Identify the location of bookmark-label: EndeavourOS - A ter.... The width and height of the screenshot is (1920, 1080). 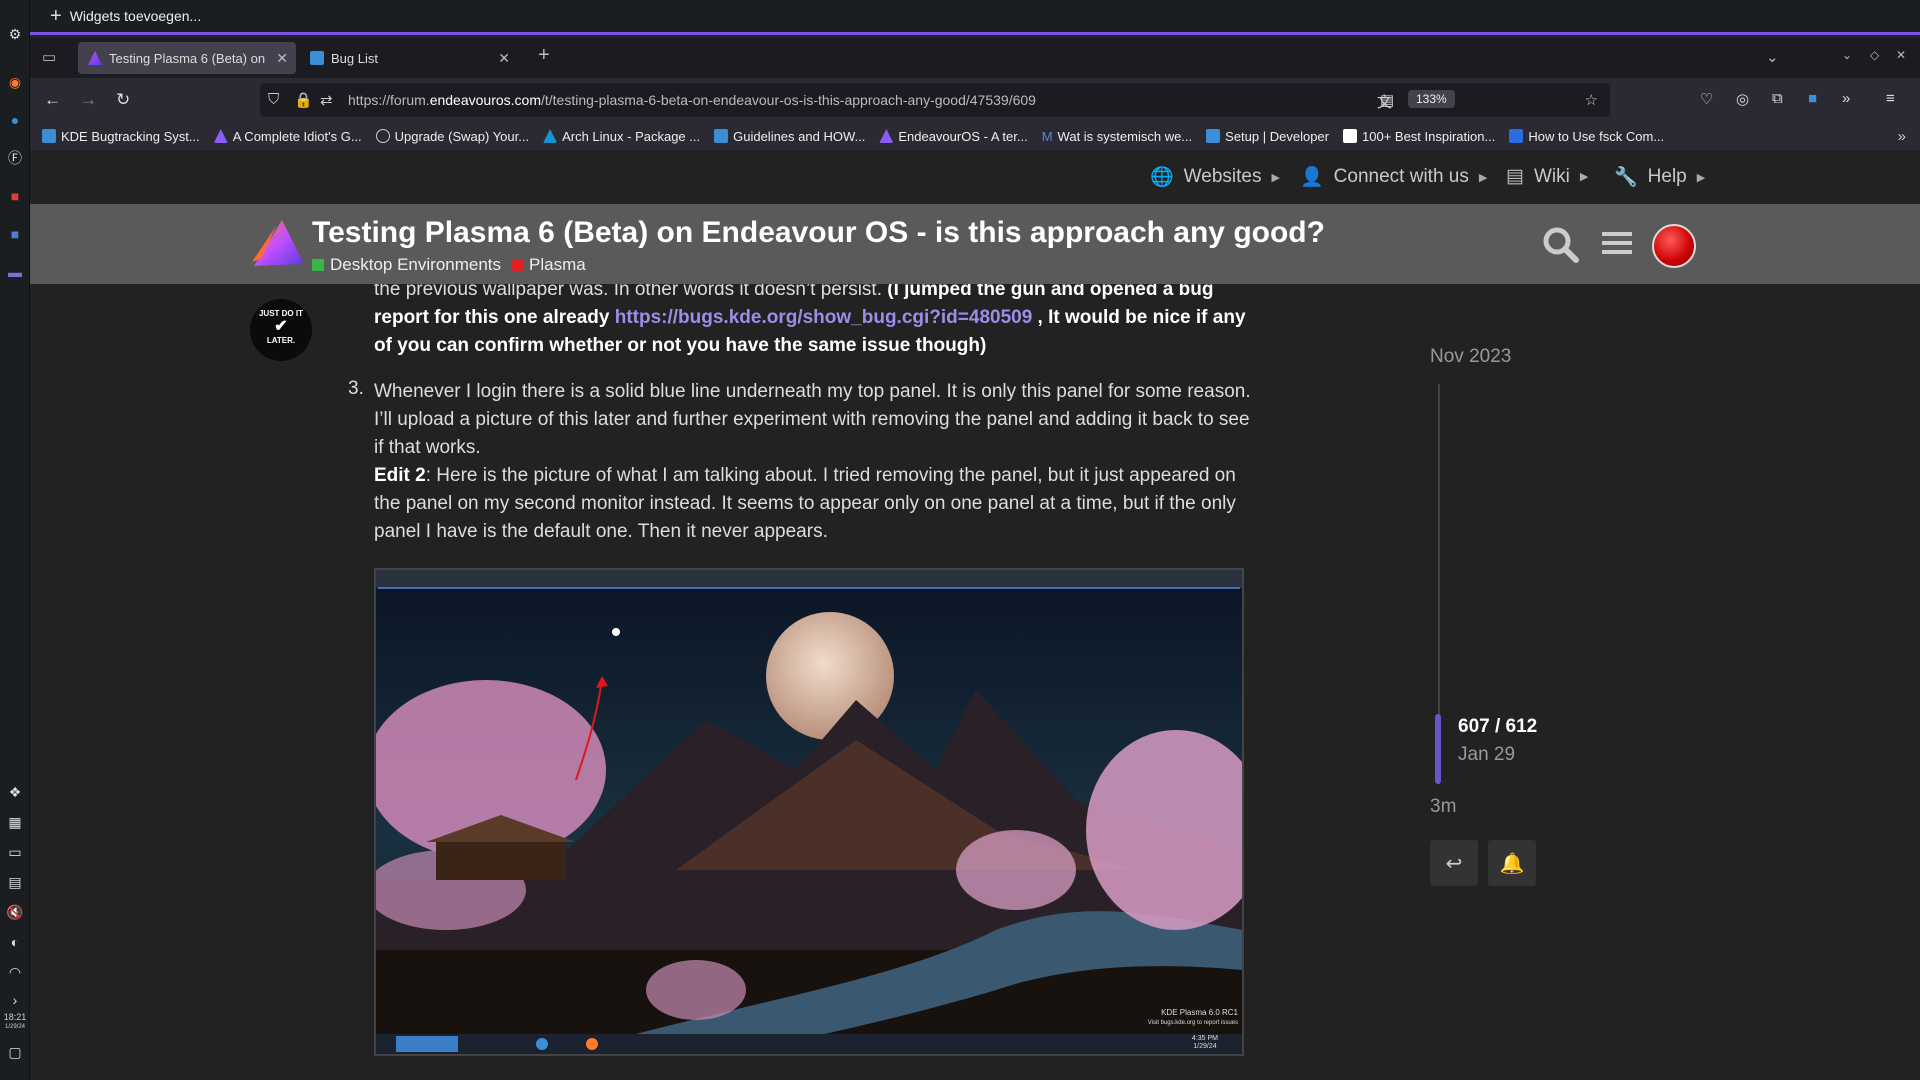
(963, 136).